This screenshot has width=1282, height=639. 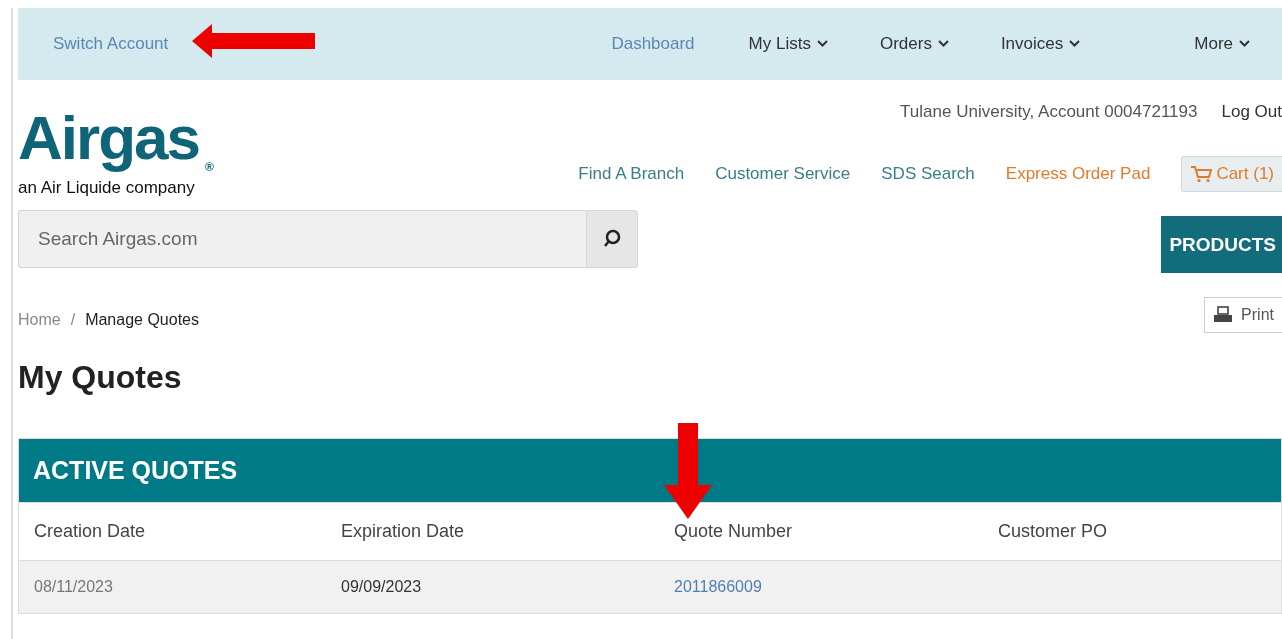 What do you see at coordinates (1251, 112) in the screenshot?
I see `logout-link: Log Out` at bounding box center [1251, 112].